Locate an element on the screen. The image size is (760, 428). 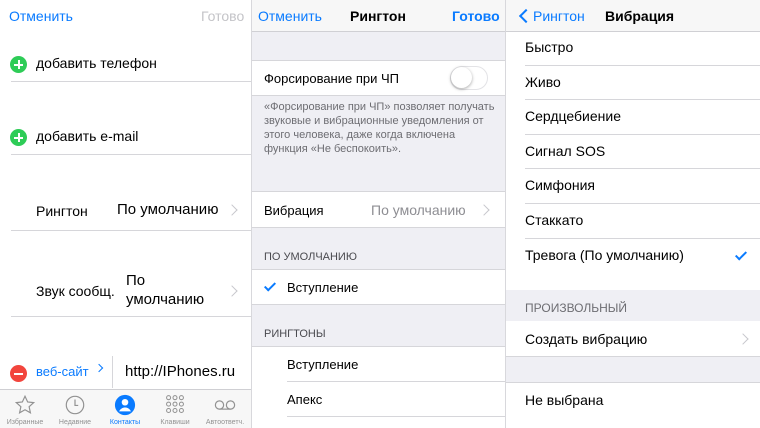
star-icon is located at coordinates (25, 404).